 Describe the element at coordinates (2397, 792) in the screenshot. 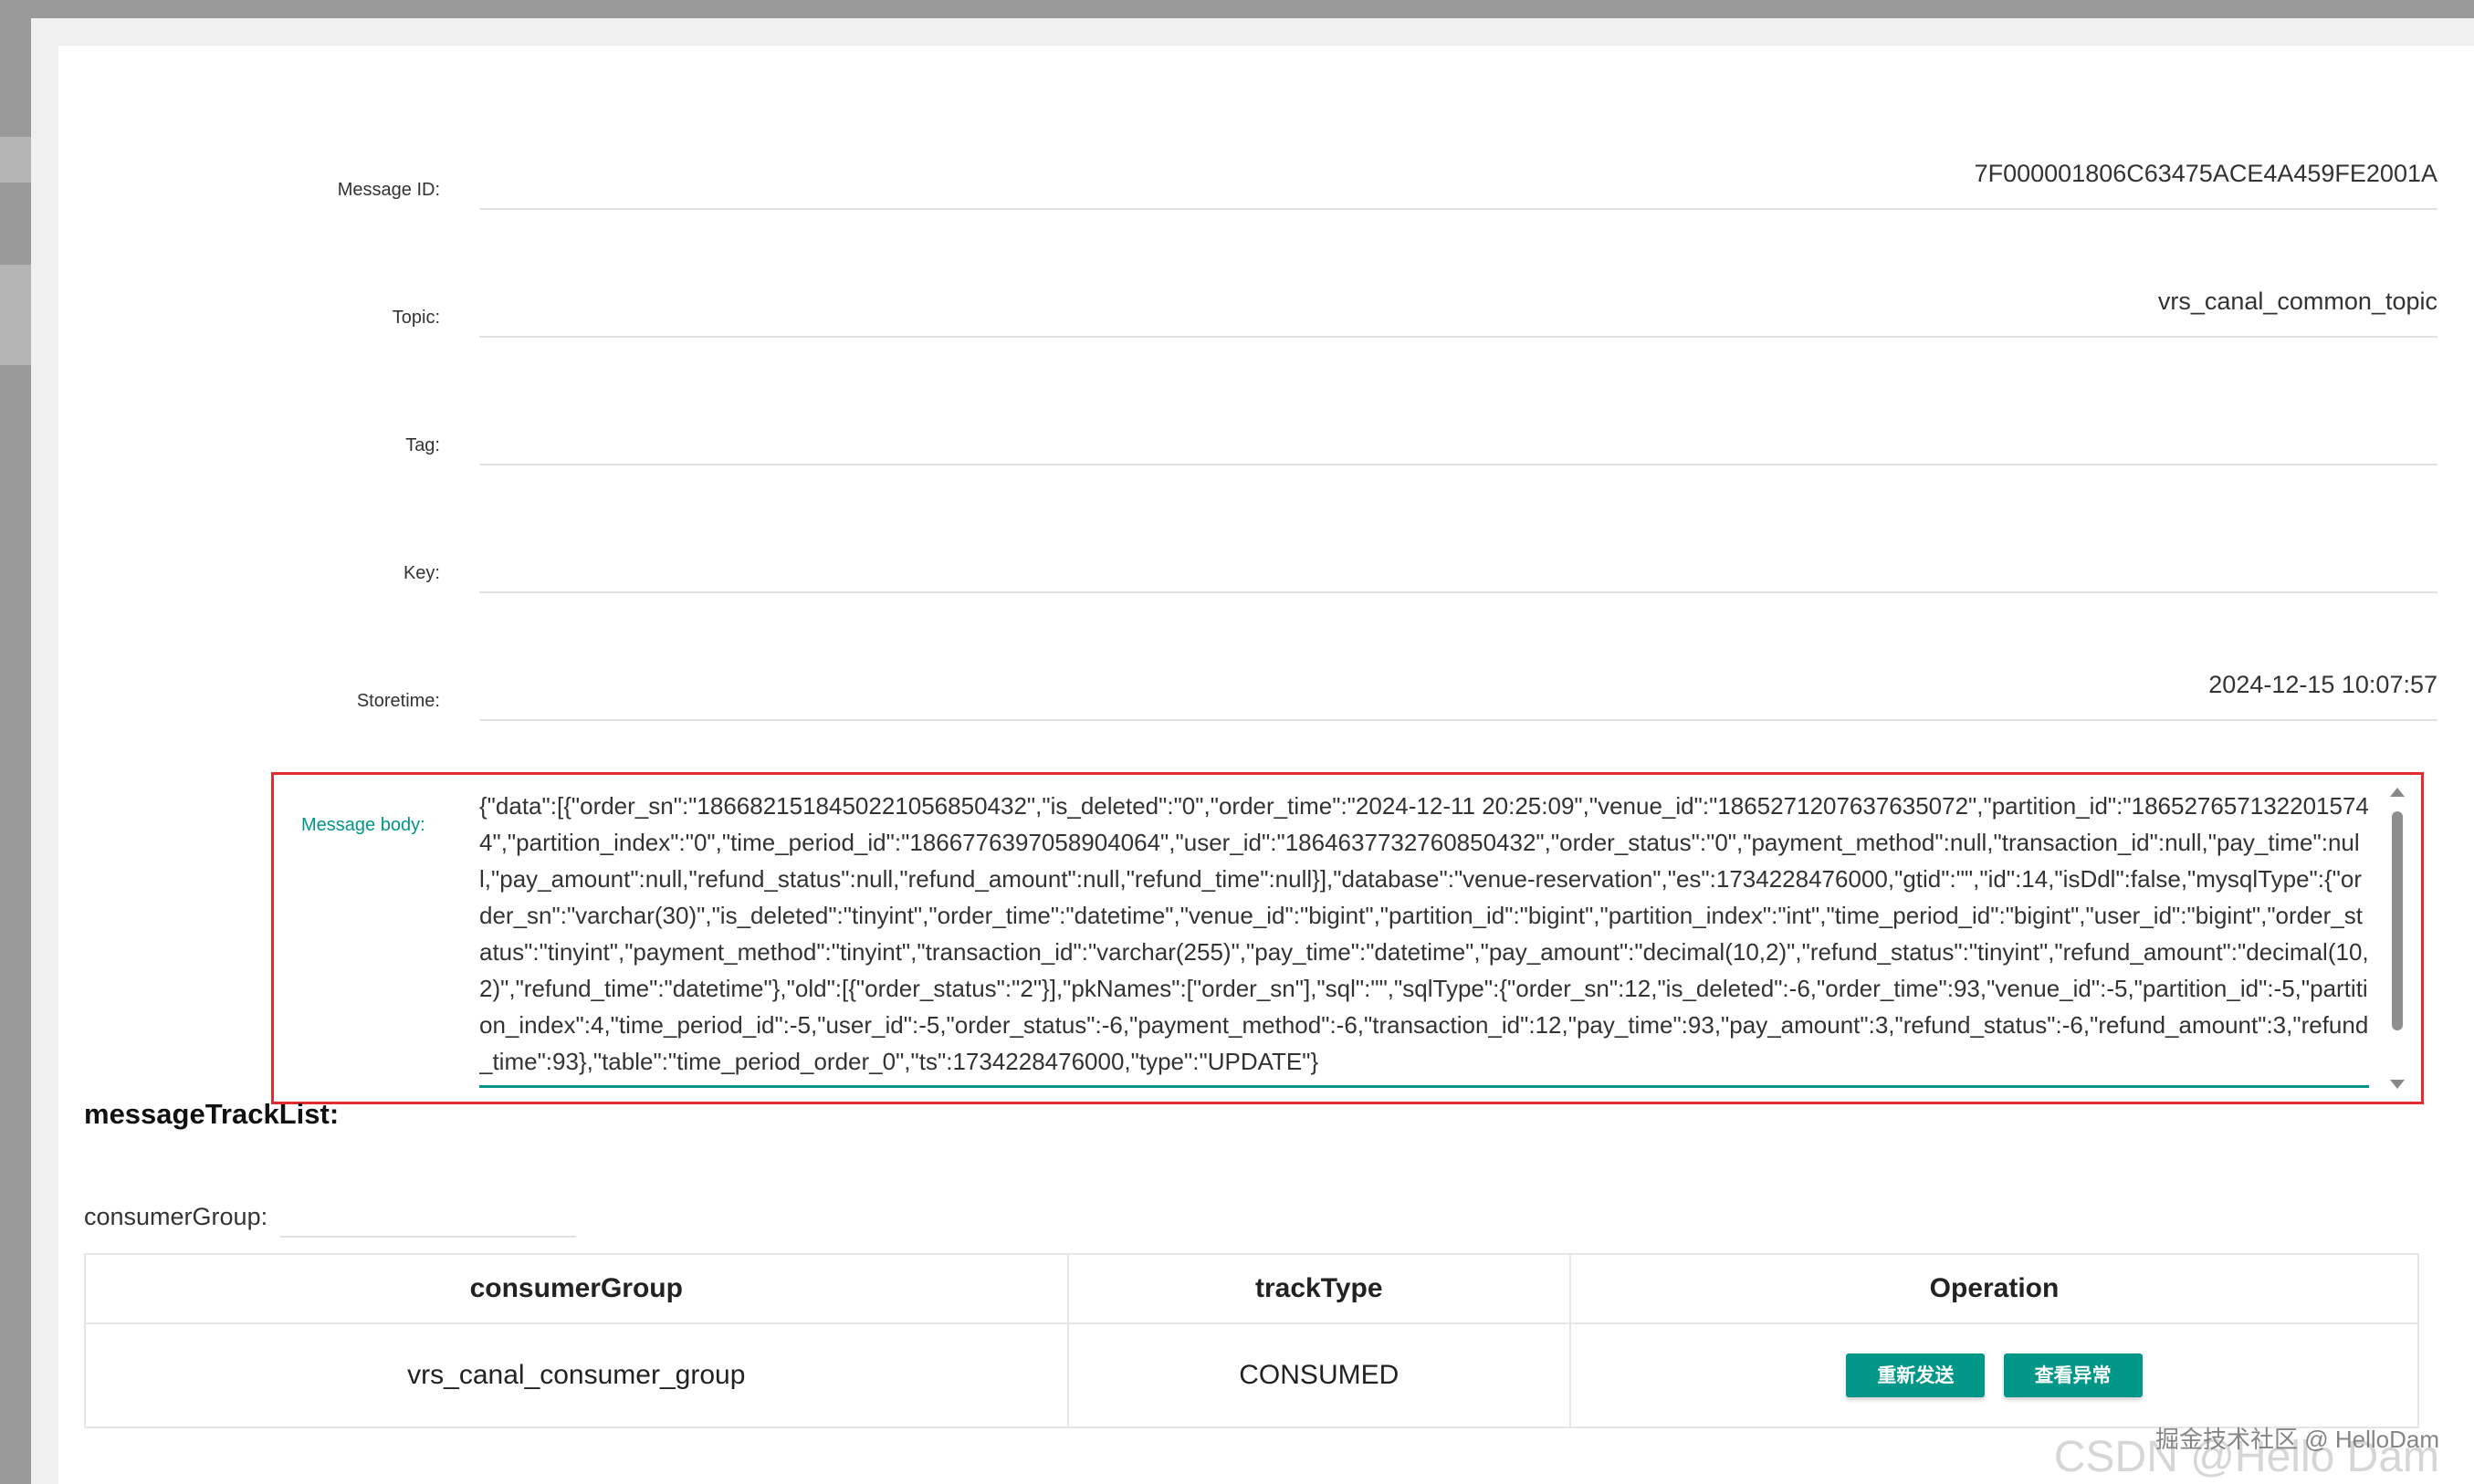

I see `scroll-up-arrow-icon` at that location.